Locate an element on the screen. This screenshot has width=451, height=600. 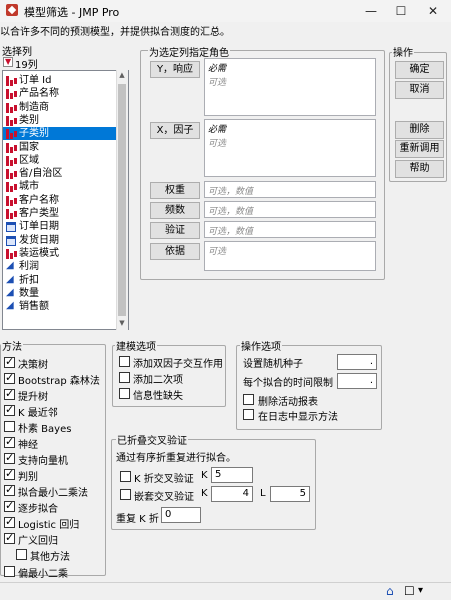
recall-button: 重新调用 is located at coordinates (419, 149).